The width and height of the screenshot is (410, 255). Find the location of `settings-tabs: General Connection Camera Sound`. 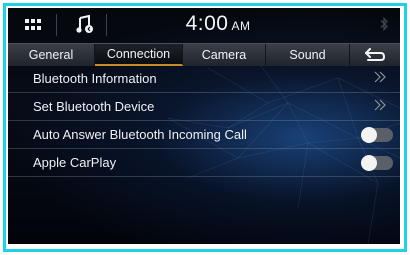

settings-tabs: General Connection Camera Sound is located at coordinates (204, 54).